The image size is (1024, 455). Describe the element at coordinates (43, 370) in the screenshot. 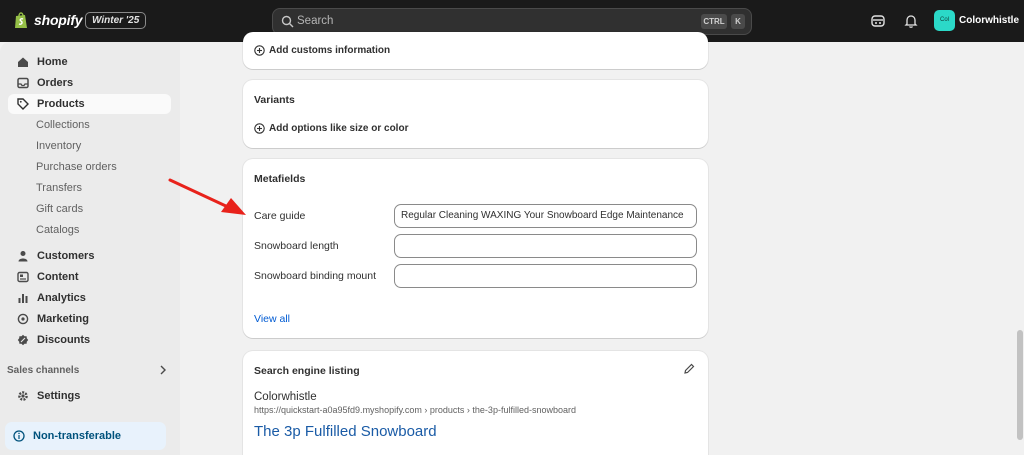

I see `sales-channels-heading: Sales channels` at that location.